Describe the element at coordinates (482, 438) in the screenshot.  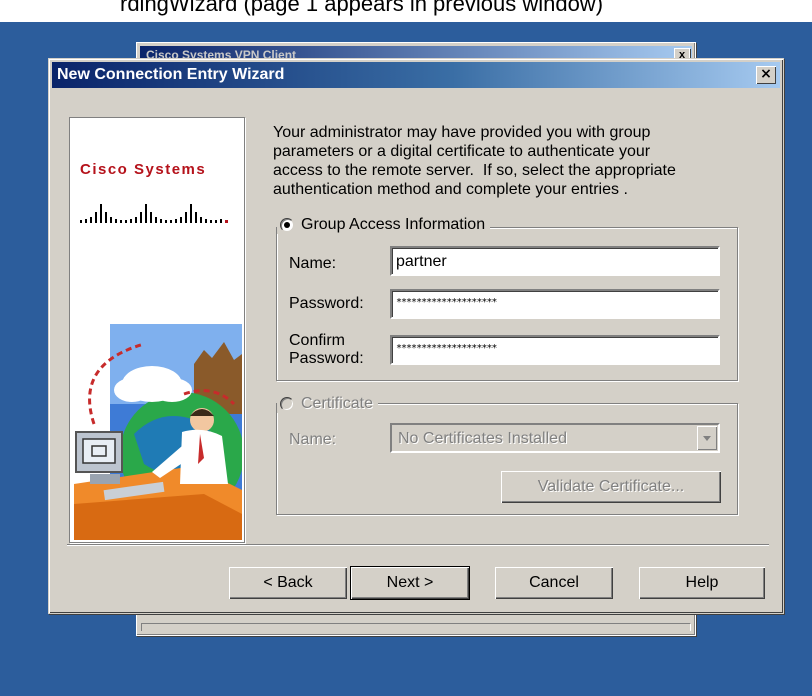
I see `certificate-select-value: No Certificates Installed` at that location.